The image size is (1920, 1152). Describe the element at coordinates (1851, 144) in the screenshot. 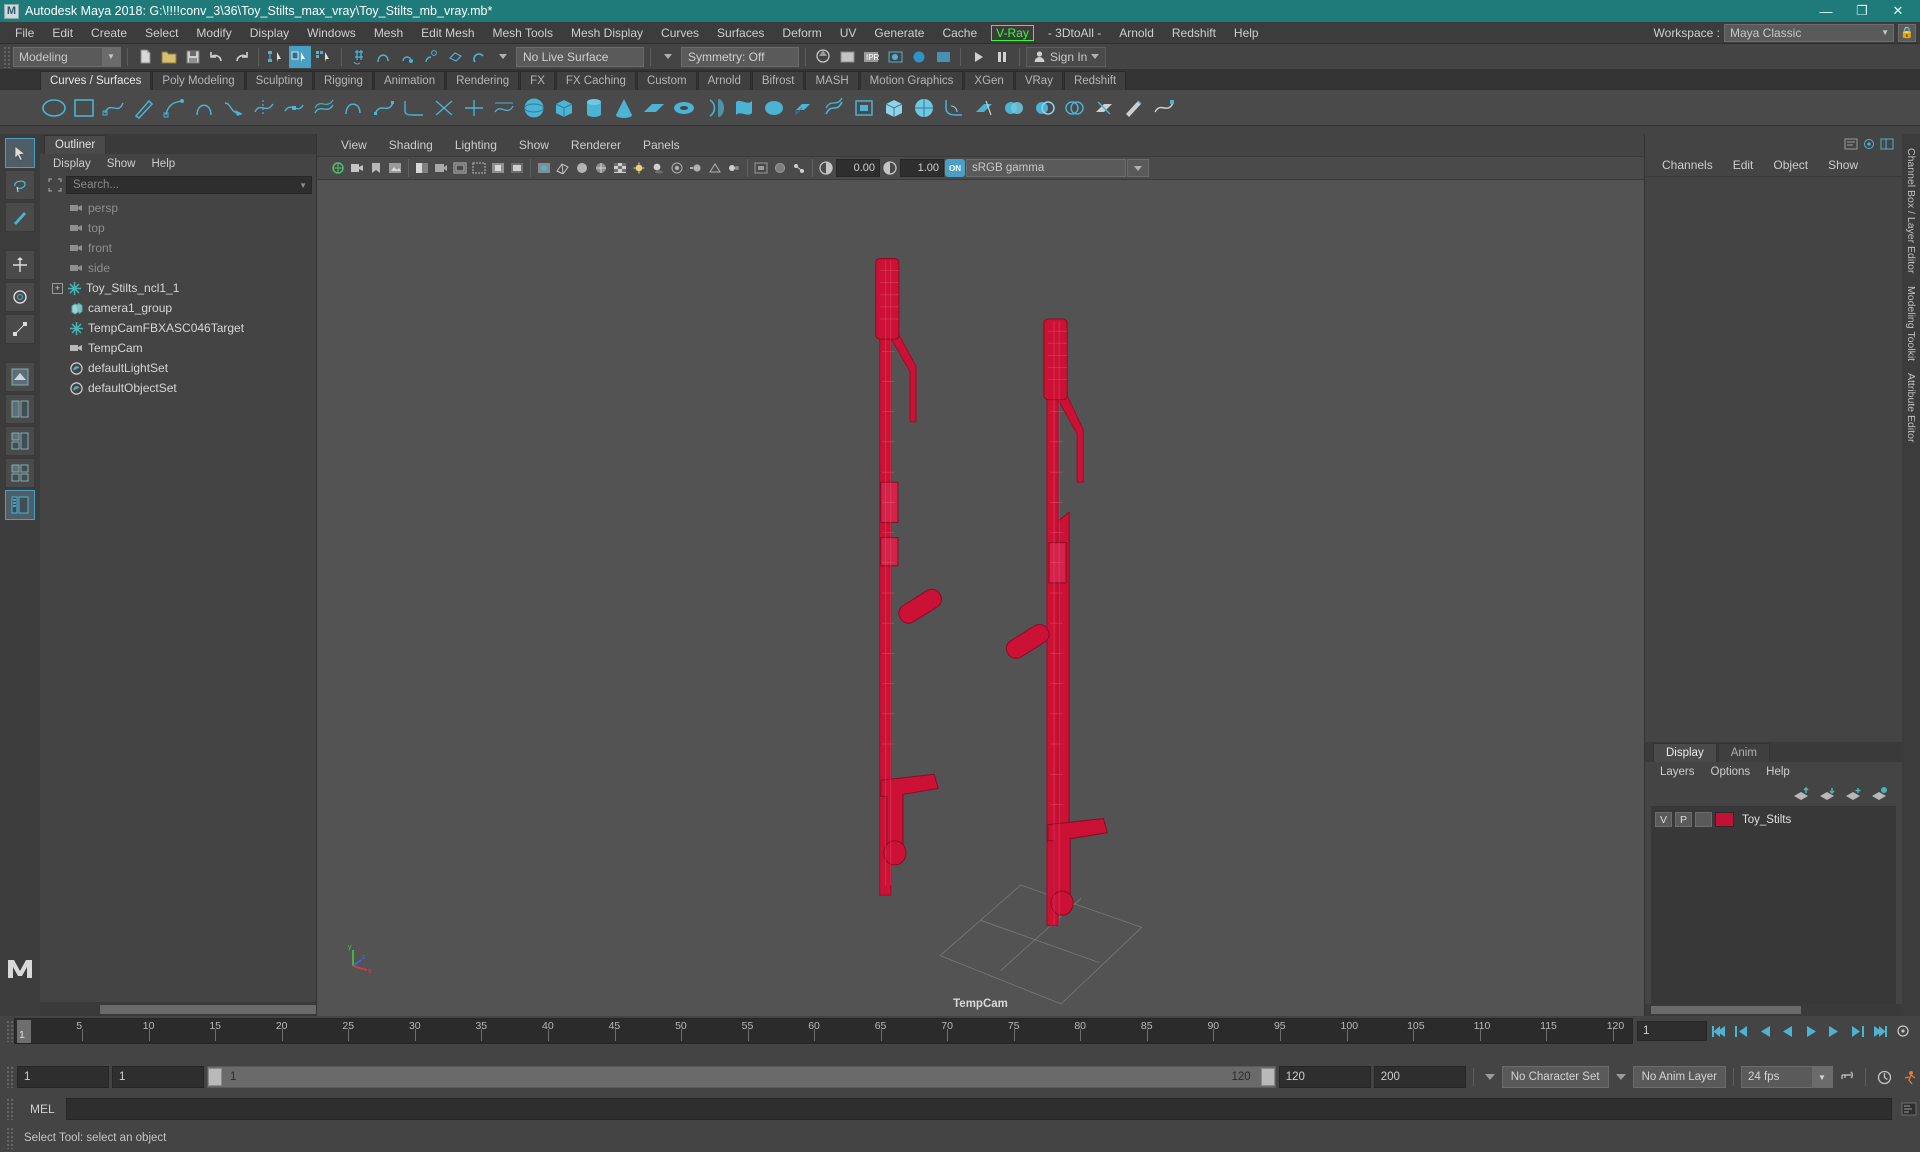

I see `attribute-editor-icon` at that location.